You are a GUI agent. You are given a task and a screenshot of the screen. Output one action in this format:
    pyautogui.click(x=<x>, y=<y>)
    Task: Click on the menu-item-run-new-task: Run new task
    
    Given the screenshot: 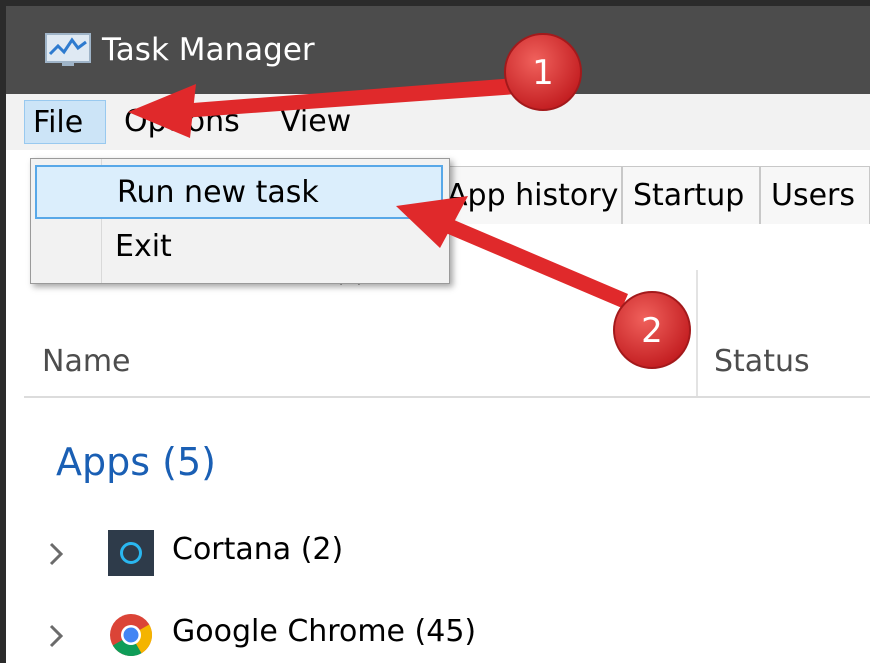 What is the action you would take?
    pyautogui.click(x=239, y=192)
    